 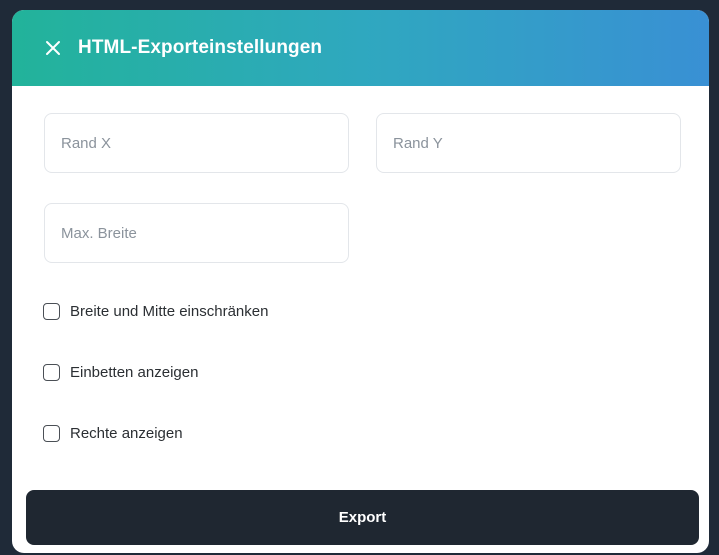 What do you see at coordinates (51, 372) in the screenshot?
I see `show-embed-checkbox` at bounding box center [51, 372].